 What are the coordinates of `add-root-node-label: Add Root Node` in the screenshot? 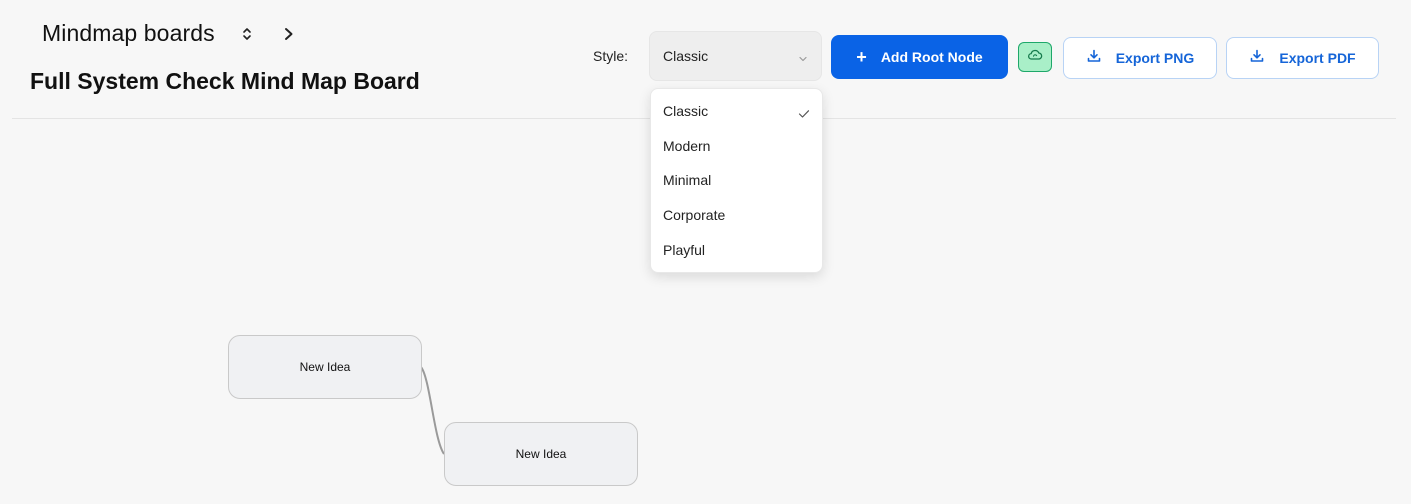 It's located at (931, 57).